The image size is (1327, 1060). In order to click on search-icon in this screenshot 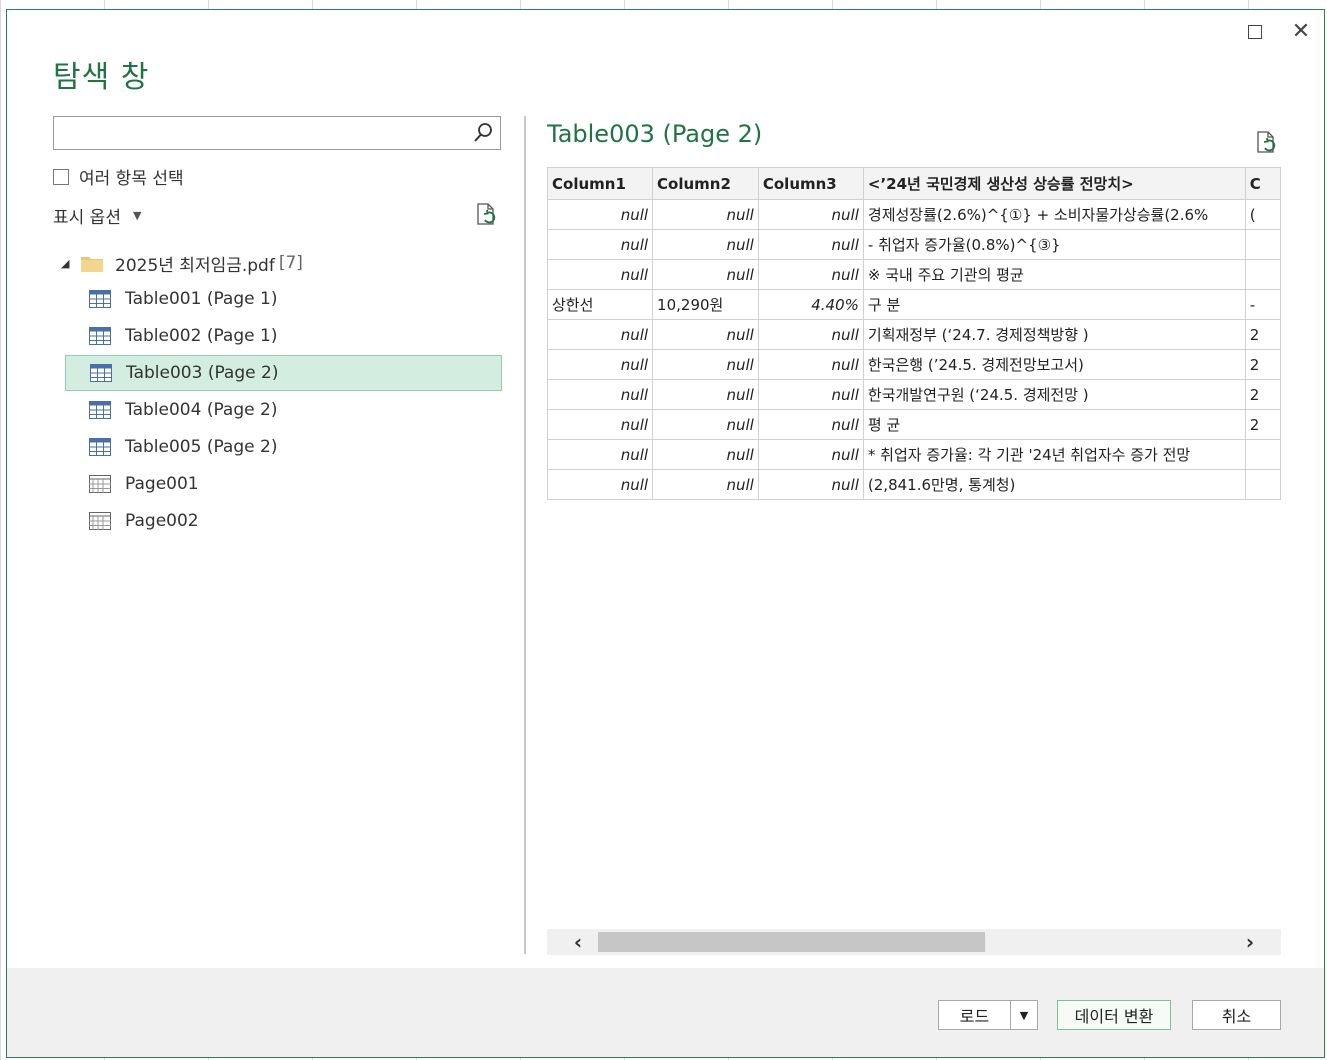, I will do `click(483, 133)`.